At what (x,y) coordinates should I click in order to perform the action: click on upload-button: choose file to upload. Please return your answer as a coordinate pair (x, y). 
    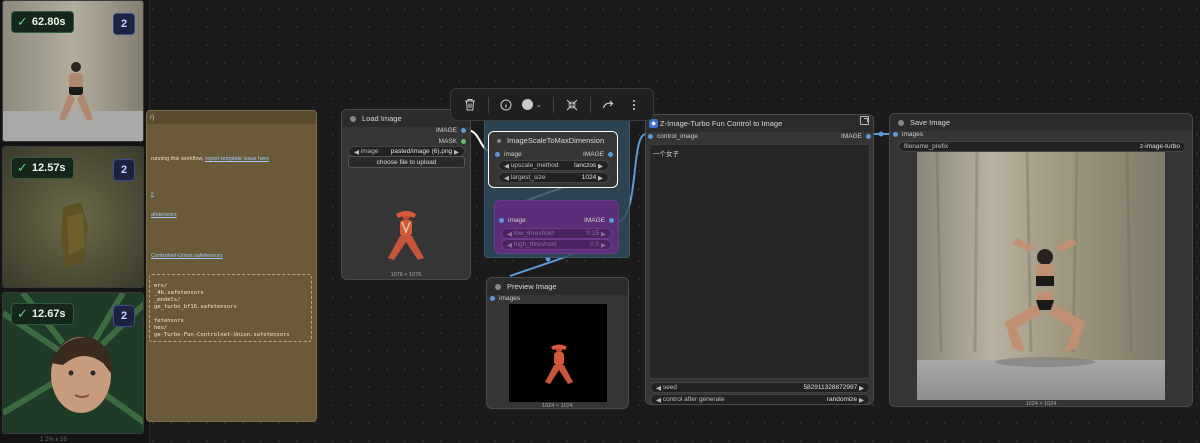
    Looking at the image, I should click on (406, 162).